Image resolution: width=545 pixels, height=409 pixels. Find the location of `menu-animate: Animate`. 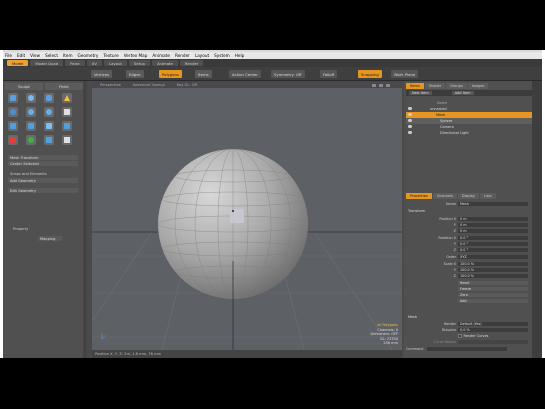

menu-animate: Animate is located at coordinates (161, 55).